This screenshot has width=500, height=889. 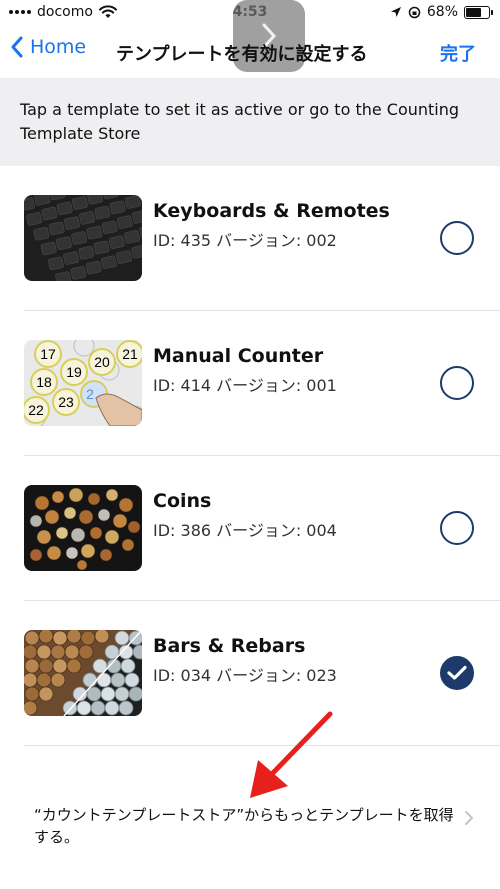 What do you see at coordinates (469, 818) in the screenshot?
I see `chevron-right-icon` at bounding box center [469, 818].